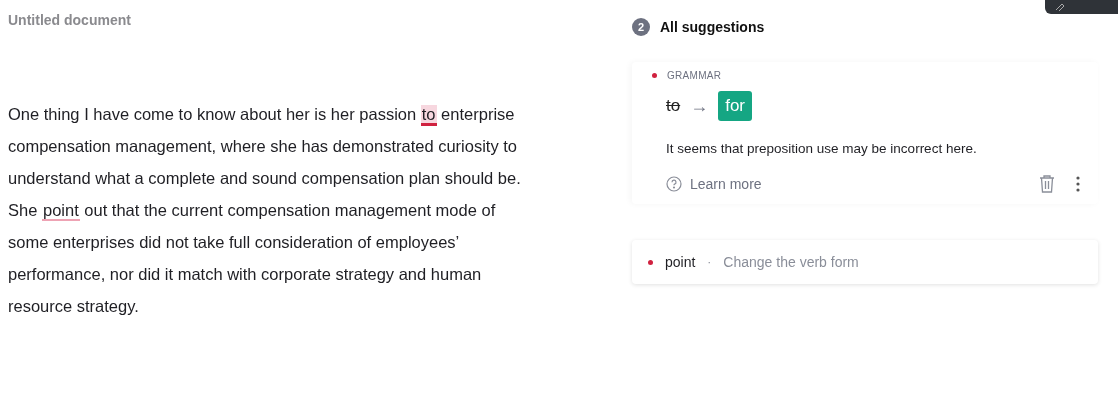  I want to click on trash-icon, so click(1047, 184).